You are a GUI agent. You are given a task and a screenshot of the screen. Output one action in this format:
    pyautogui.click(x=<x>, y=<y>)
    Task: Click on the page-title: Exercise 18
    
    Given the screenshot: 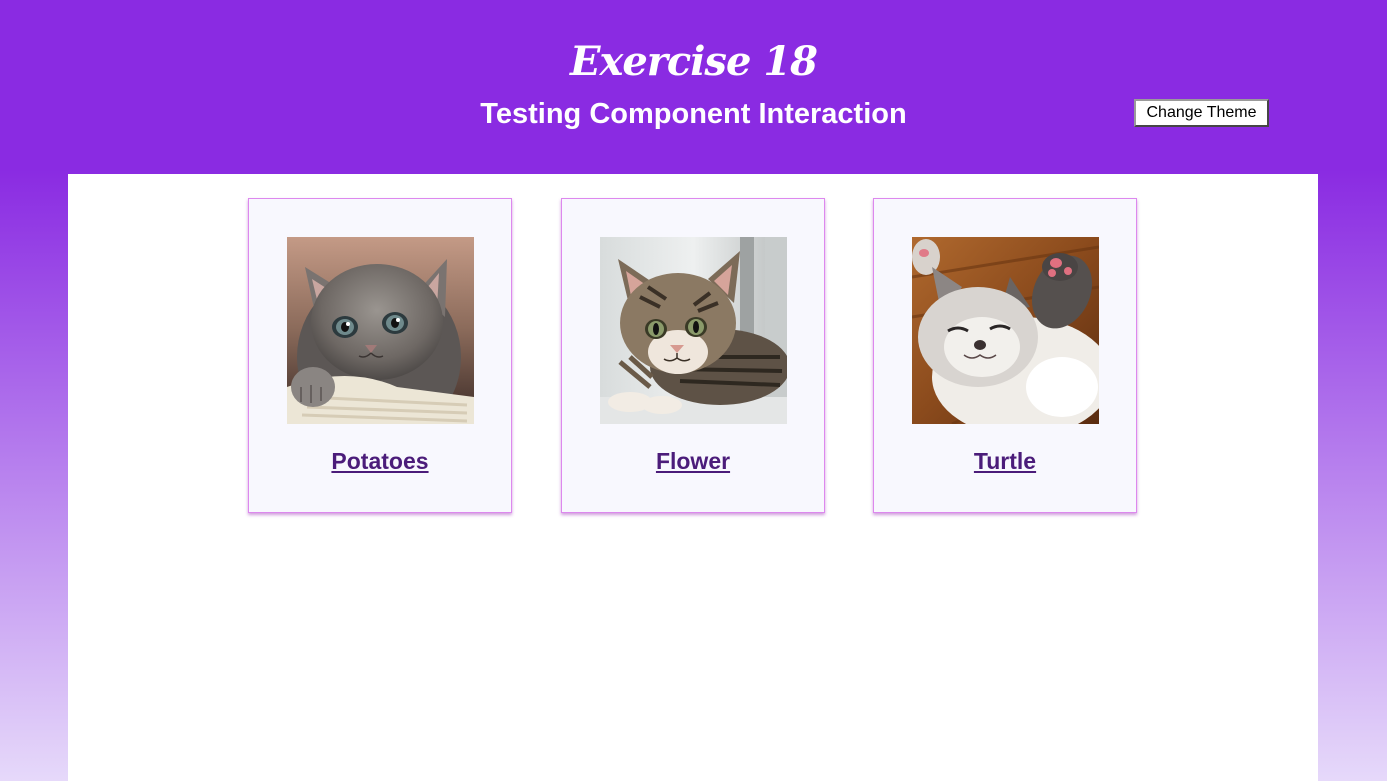 What is the action you would take?
    pyautogui.click(x=694, y=61)
    